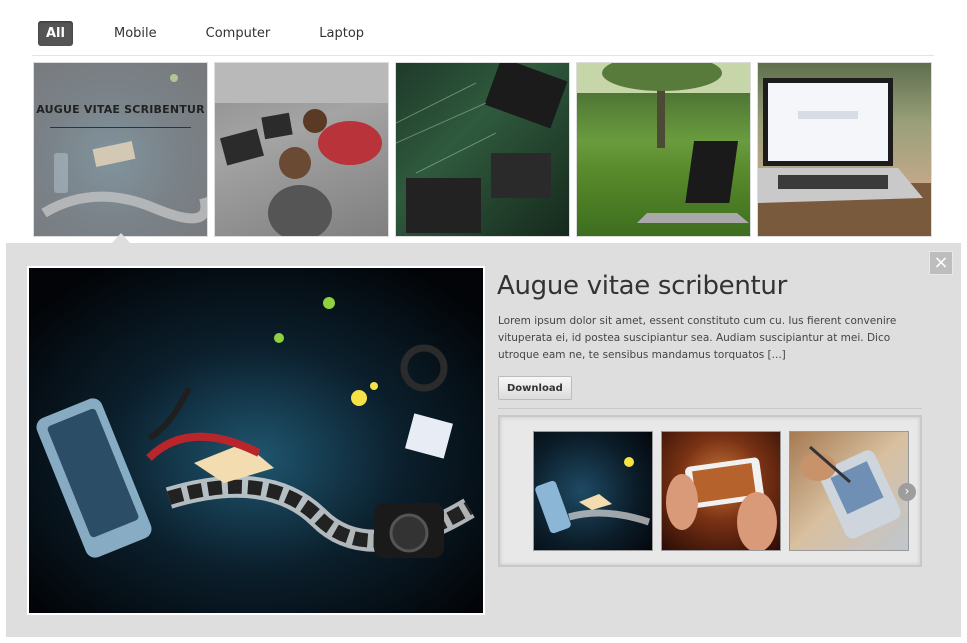 Image resolution: width=967 pixels, height=643 pixels. I want to click on grid-item-multimedia: AUGUE VITAE SCRIBENTUR, so click(120, 149).